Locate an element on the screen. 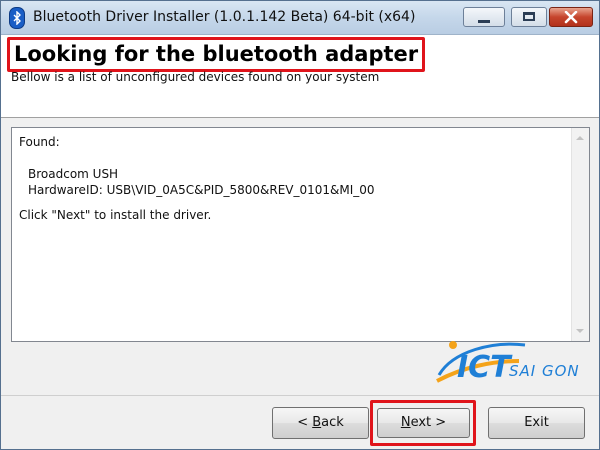  footer-divider is located at coordinates (300, 395).